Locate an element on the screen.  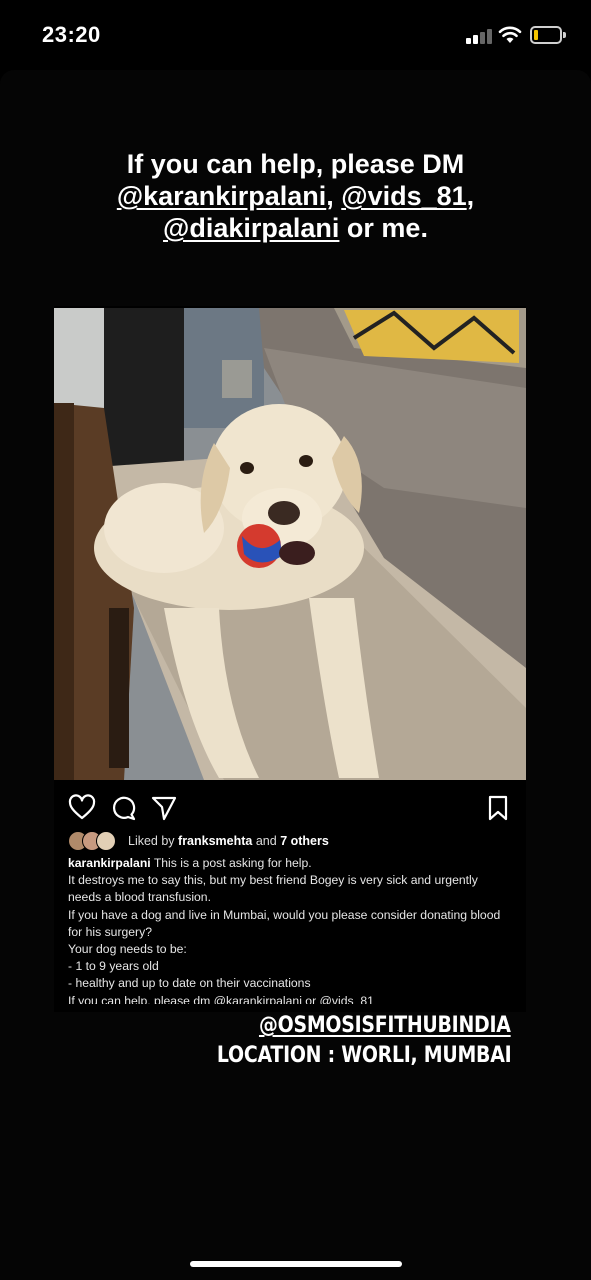
story-caption-line-2: @karankirpalani, @vids_81, is located at coordinates (295, 196).